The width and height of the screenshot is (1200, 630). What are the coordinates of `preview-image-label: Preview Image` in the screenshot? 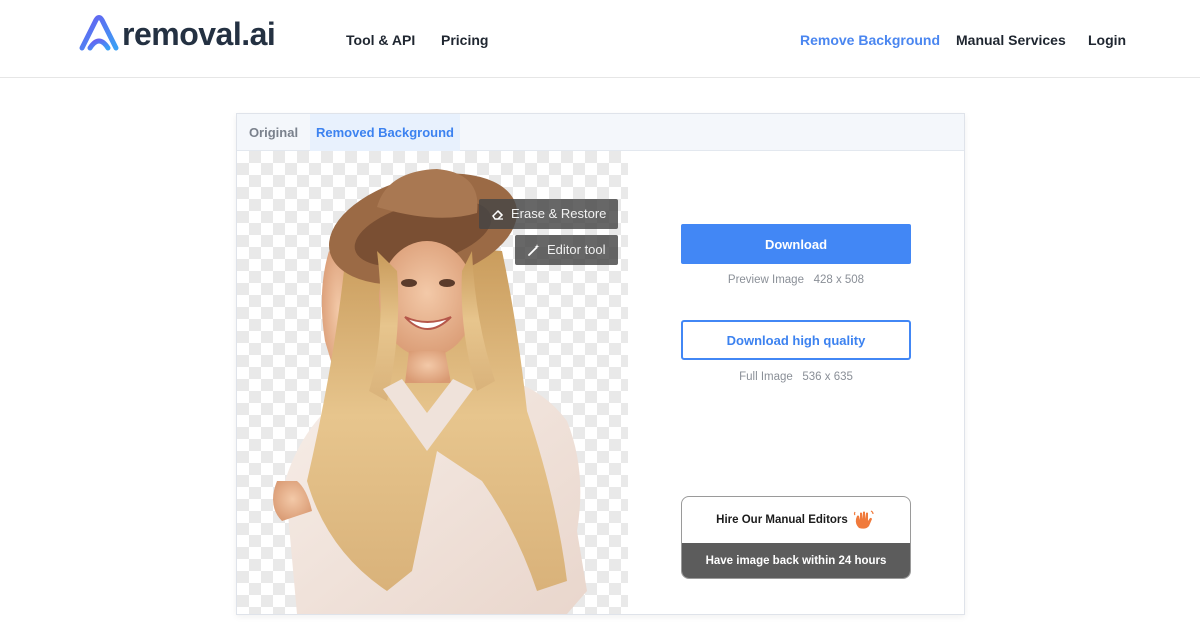 It's located at (765, 280).